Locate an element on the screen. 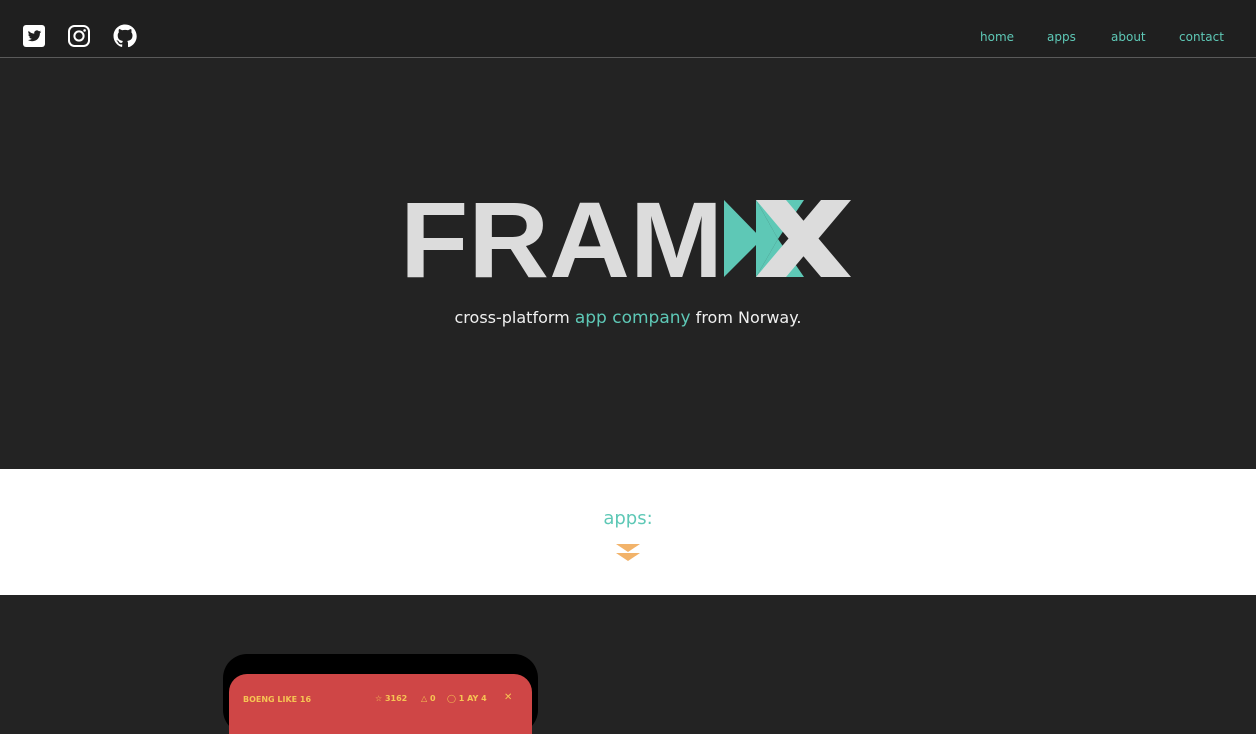  nav-about: about is located at coordinates (1128, 37).